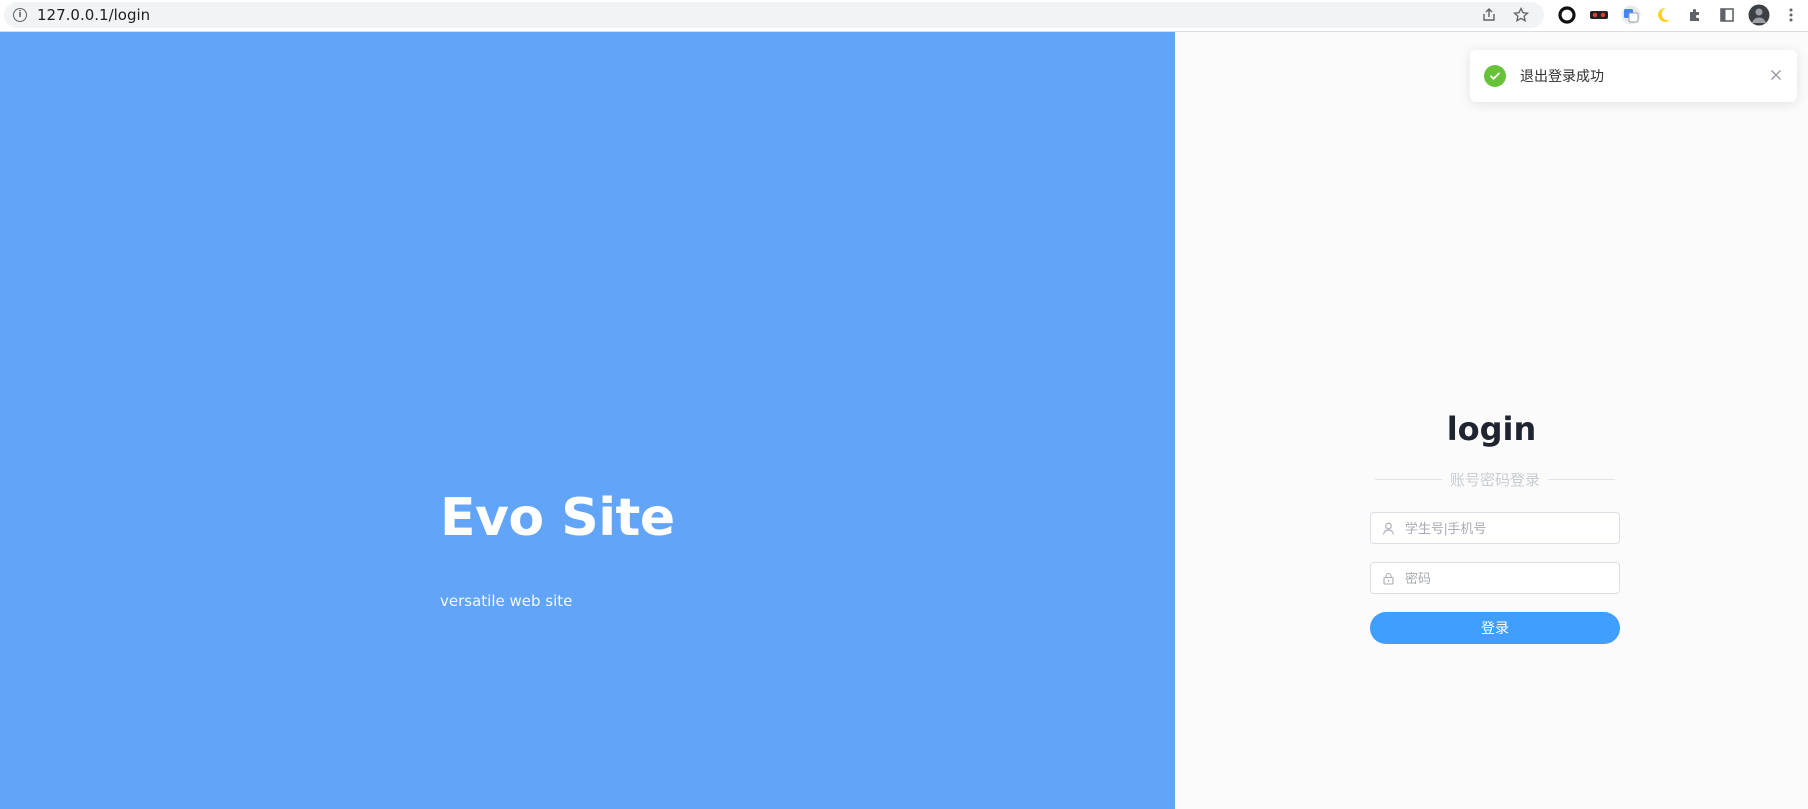 Image resolution: width=1808 pixels, height=809 pixels. I want to click on url-text: 127.0.0.1/login, so click(93, 15).